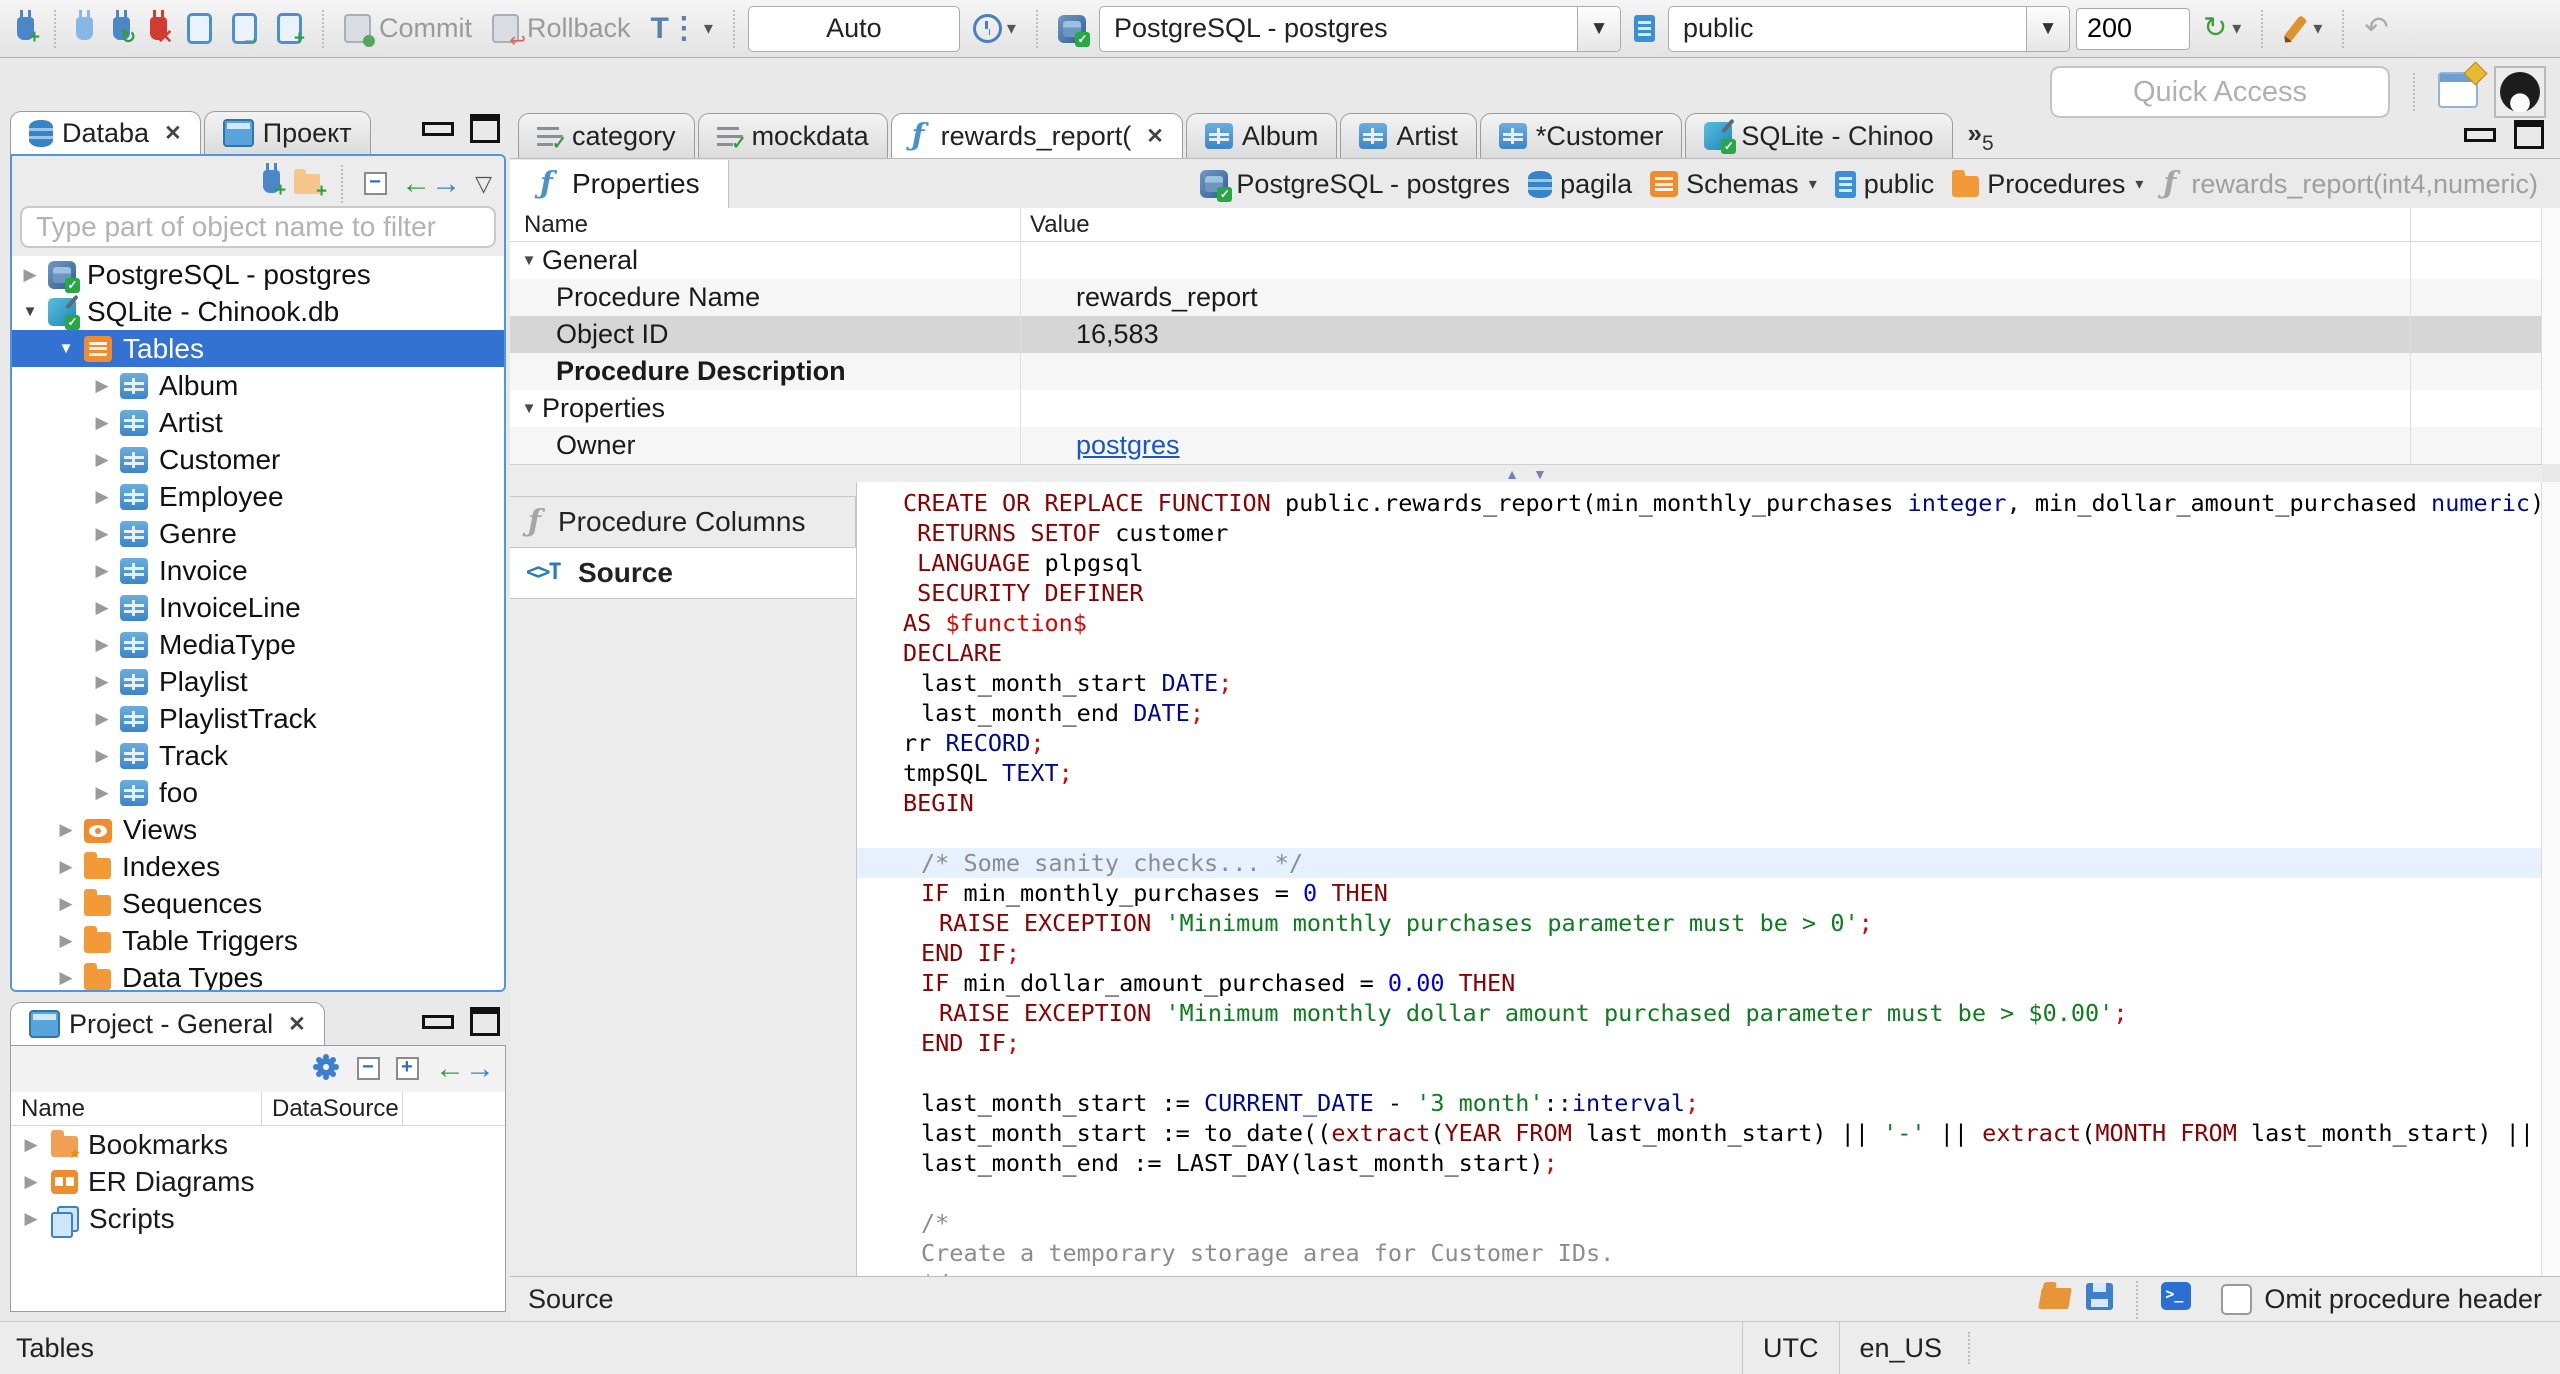 Image resolution: width=2560 pixels, height=1374 pixels. I want to click on dbeaver-perspective-button, so click(2520, 92).